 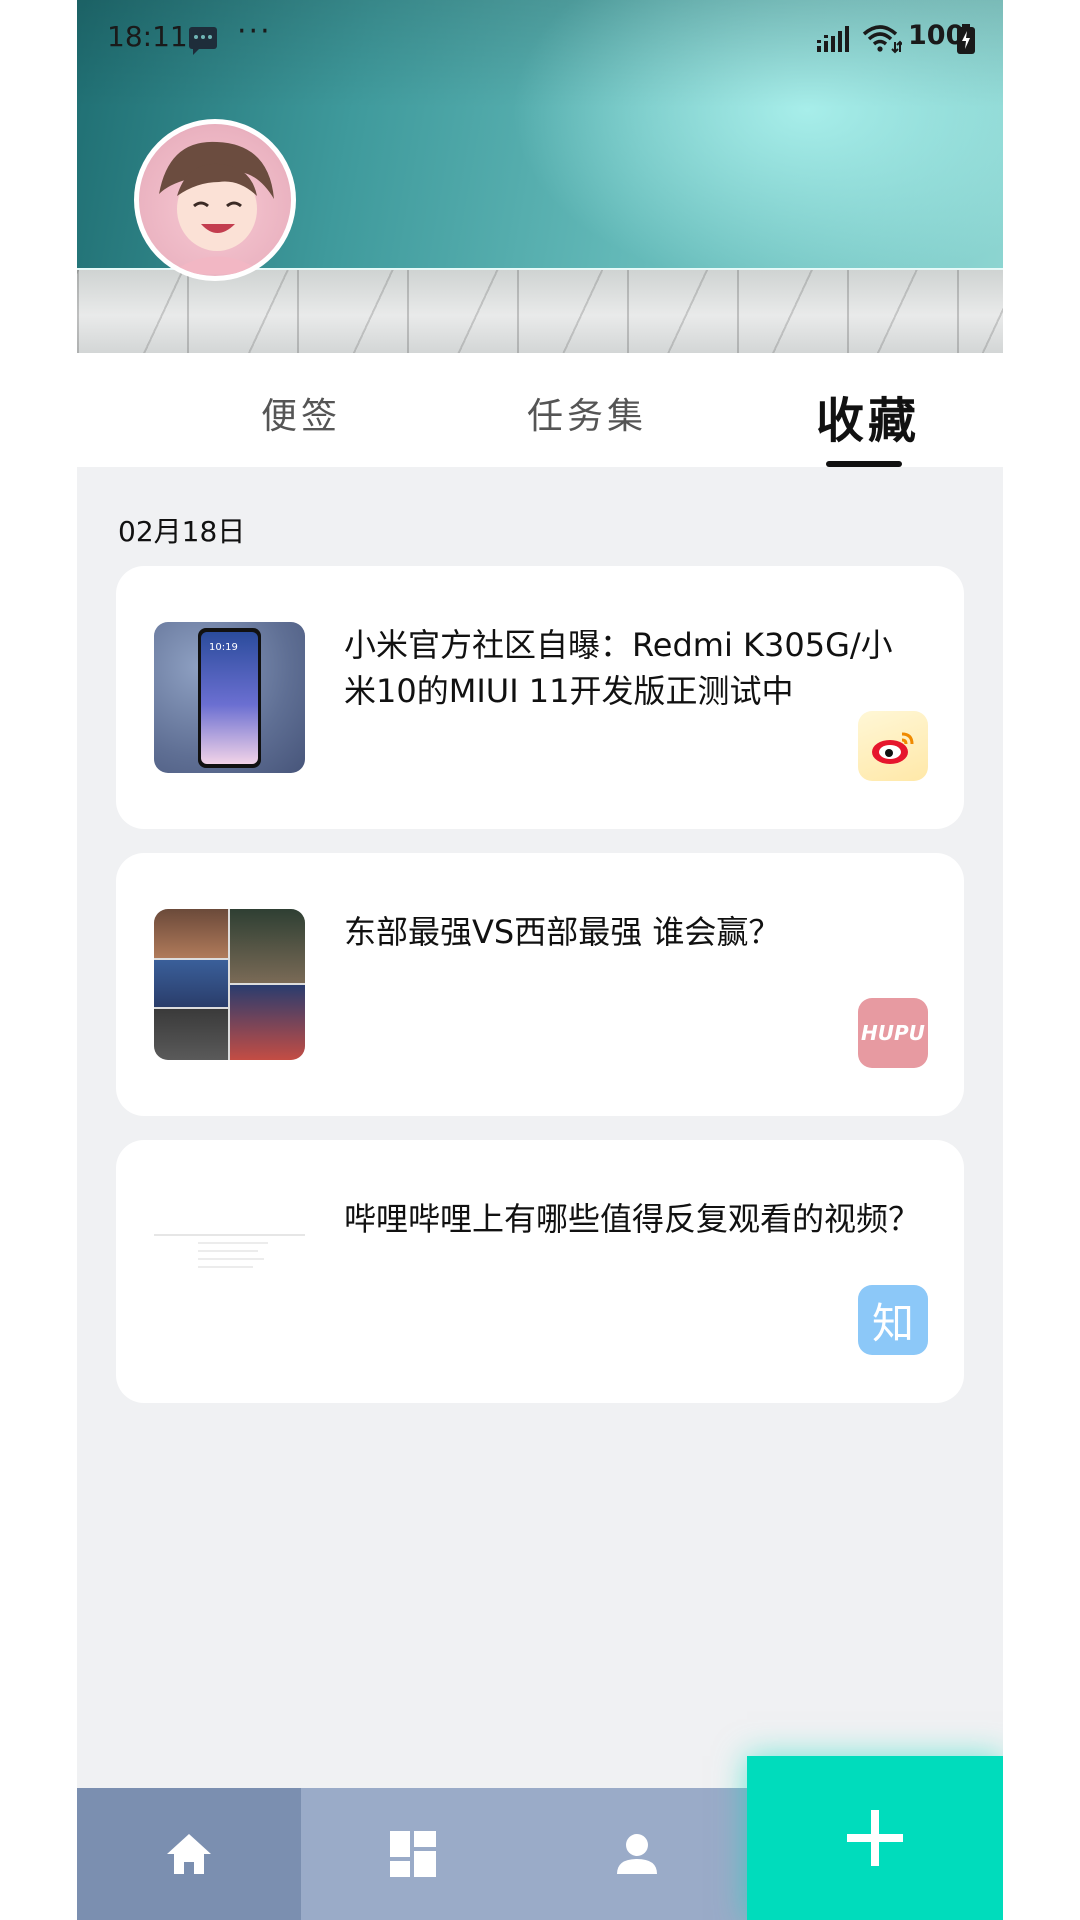 What do you see at coordinates (216, 207) in the screenshot?
I see `avatar-illustration` at bounding box center [216, 207].